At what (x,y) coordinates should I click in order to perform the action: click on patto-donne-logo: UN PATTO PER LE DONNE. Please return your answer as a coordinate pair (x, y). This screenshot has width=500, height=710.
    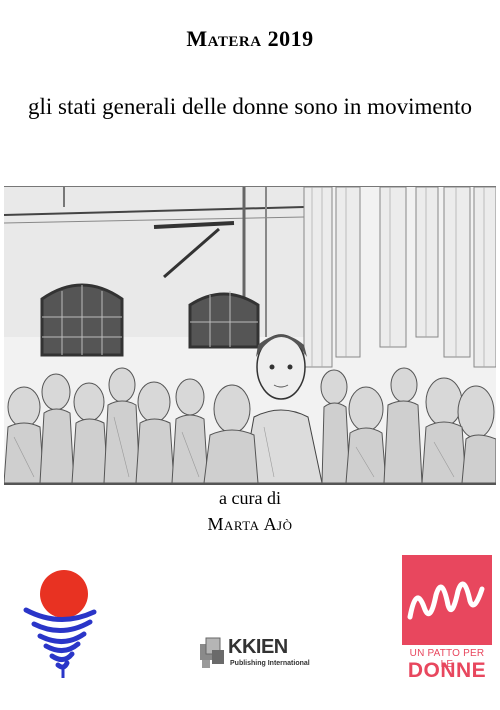
    Looking at the image, I should click on (447, 620).